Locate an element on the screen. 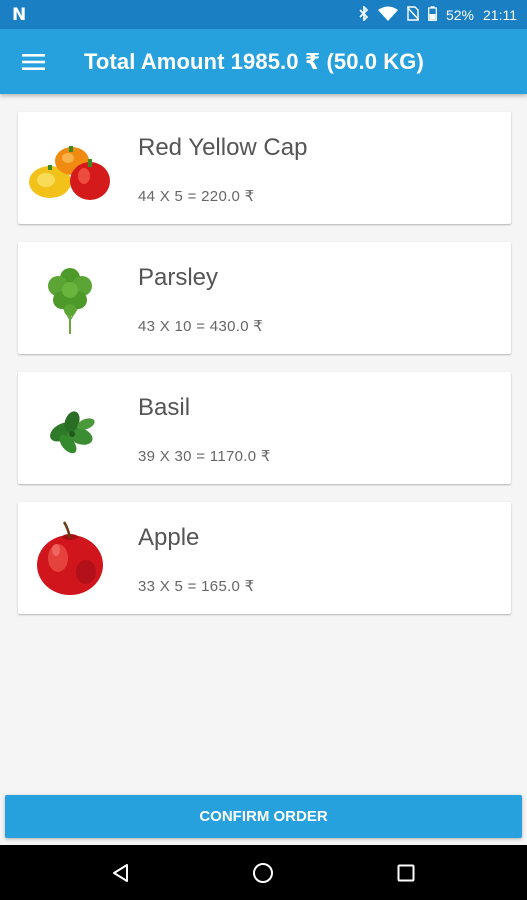 This screenshot has height=900, width=527. parsley-image is located at coordinates (70, 298).